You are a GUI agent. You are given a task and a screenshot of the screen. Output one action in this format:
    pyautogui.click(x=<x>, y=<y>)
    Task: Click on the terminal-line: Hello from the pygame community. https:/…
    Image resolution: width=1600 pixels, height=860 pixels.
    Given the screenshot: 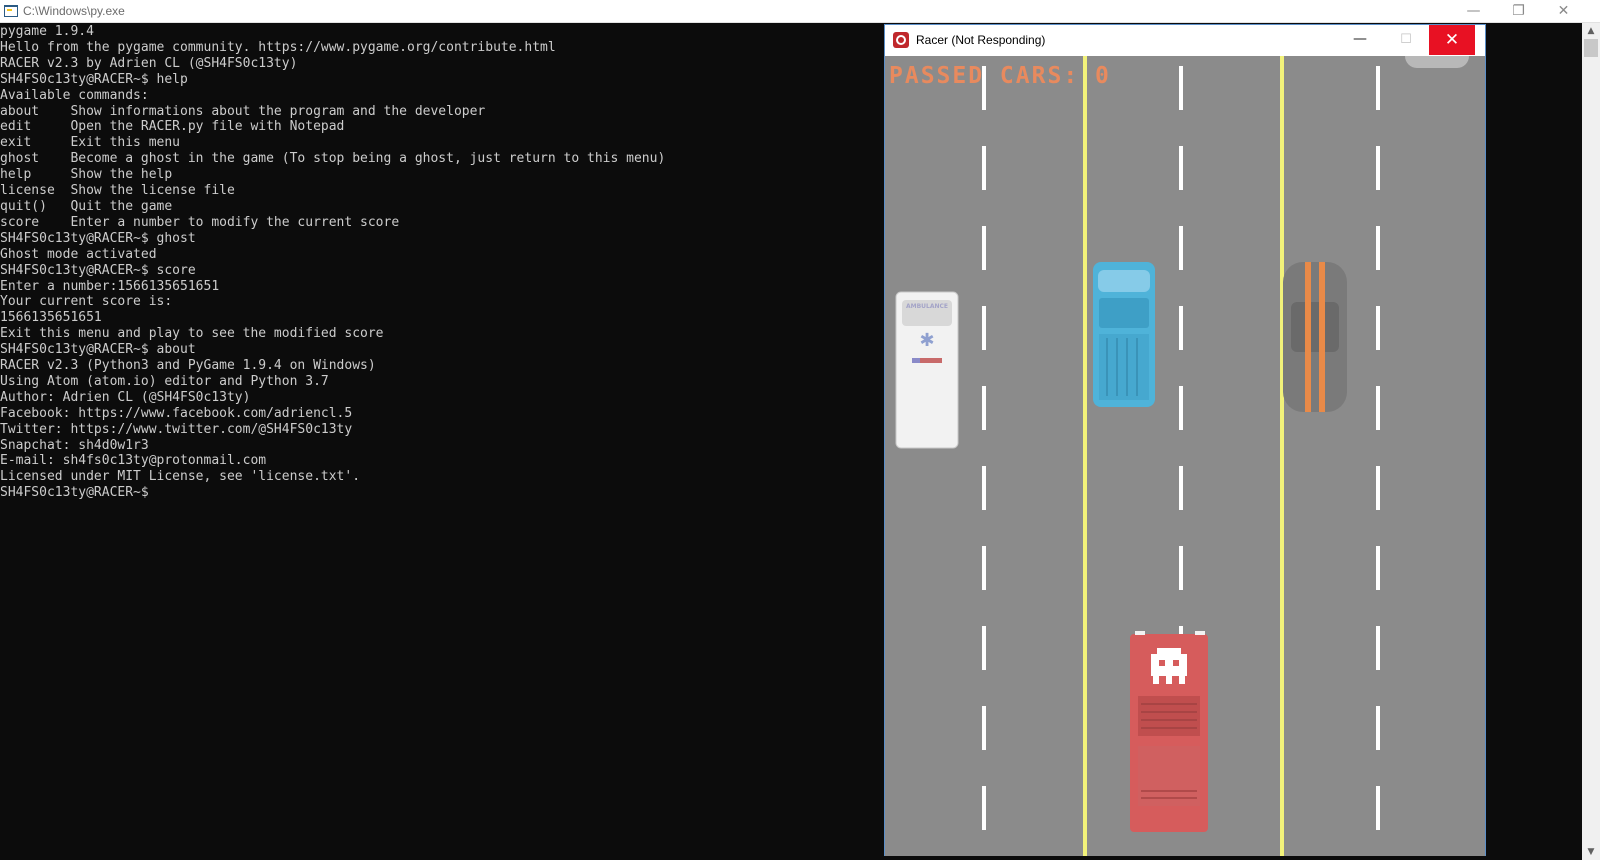 What is the action you would take?
    pyautogui.click(x=278, y=47)
    